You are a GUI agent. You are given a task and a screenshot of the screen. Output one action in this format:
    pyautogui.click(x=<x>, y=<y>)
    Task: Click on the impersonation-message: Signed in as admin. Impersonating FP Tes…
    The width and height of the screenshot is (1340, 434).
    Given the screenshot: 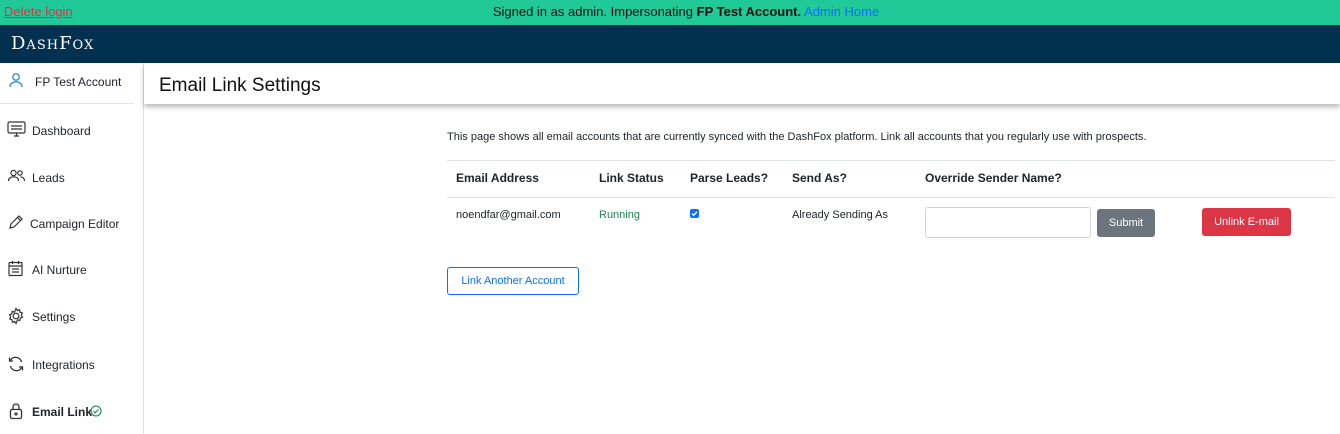 What is the action you would take?
    pyautogui.click(x=670, y=11)
    